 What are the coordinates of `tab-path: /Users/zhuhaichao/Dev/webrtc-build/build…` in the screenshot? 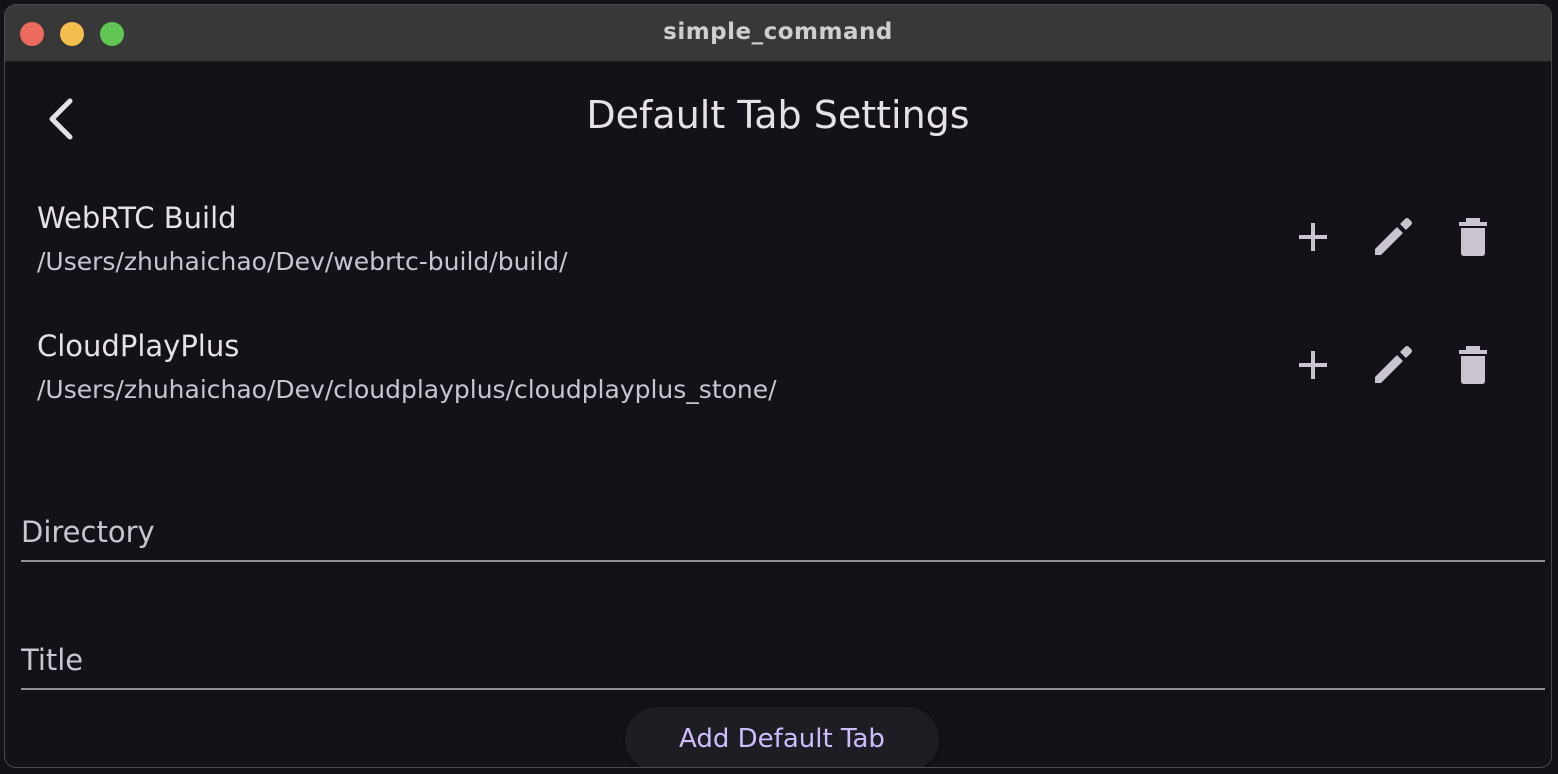 It's located at (302, 261).